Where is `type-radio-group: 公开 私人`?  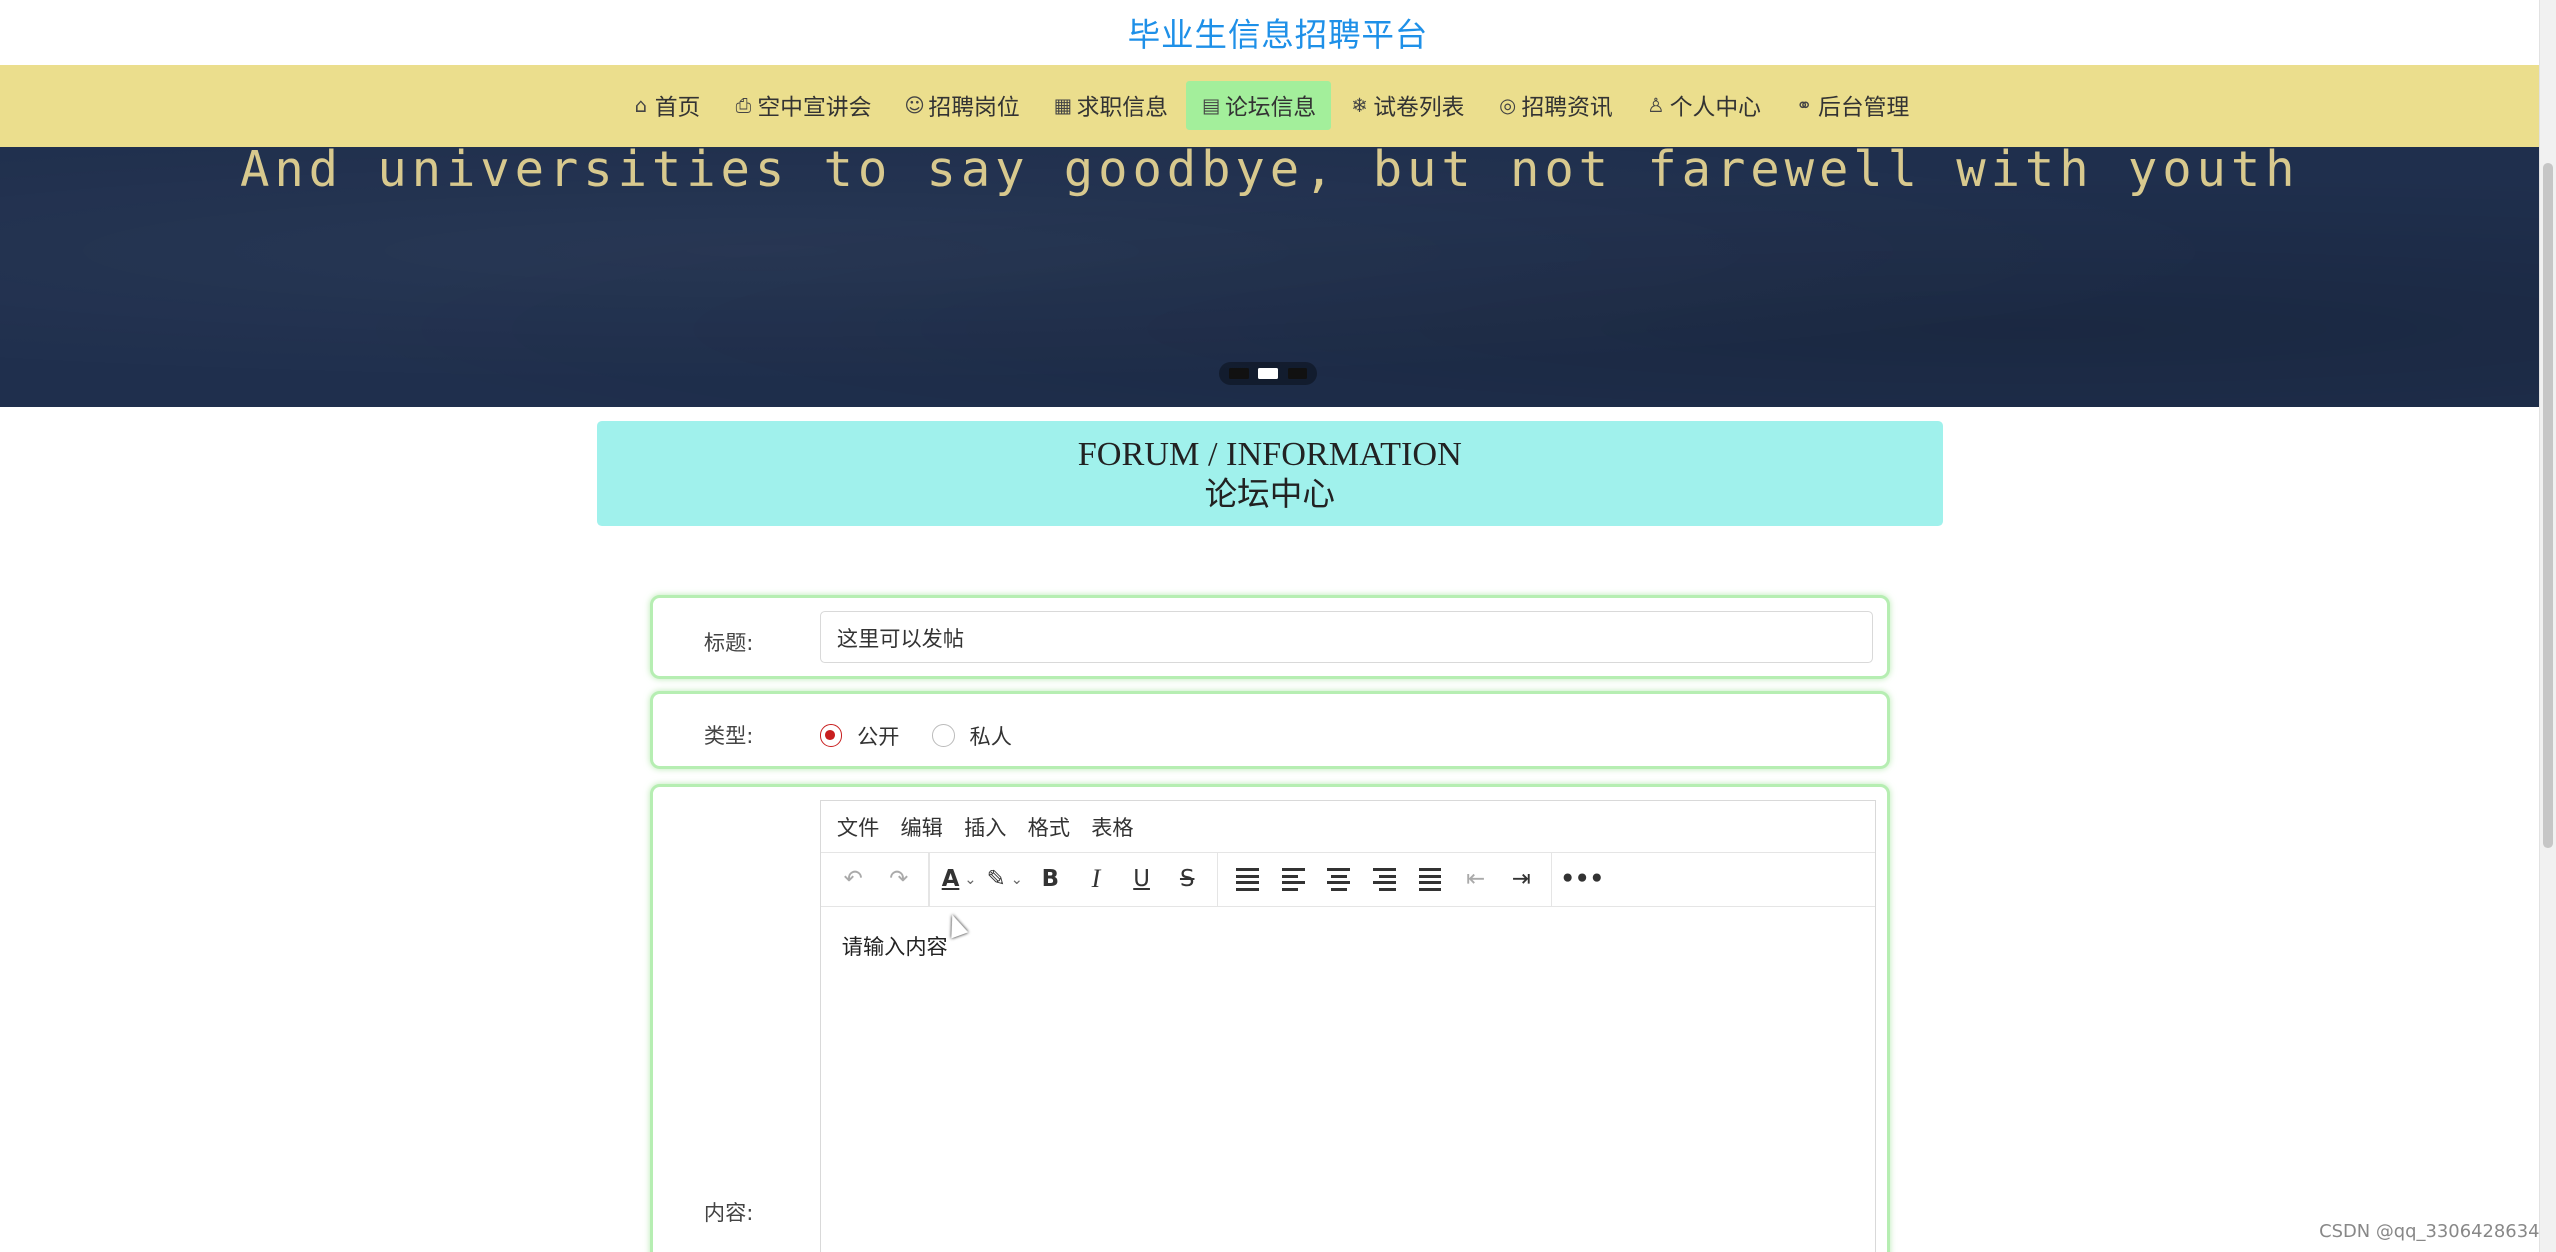 type-radio-group: 公开 私人 is located at coordinates (932, 735).